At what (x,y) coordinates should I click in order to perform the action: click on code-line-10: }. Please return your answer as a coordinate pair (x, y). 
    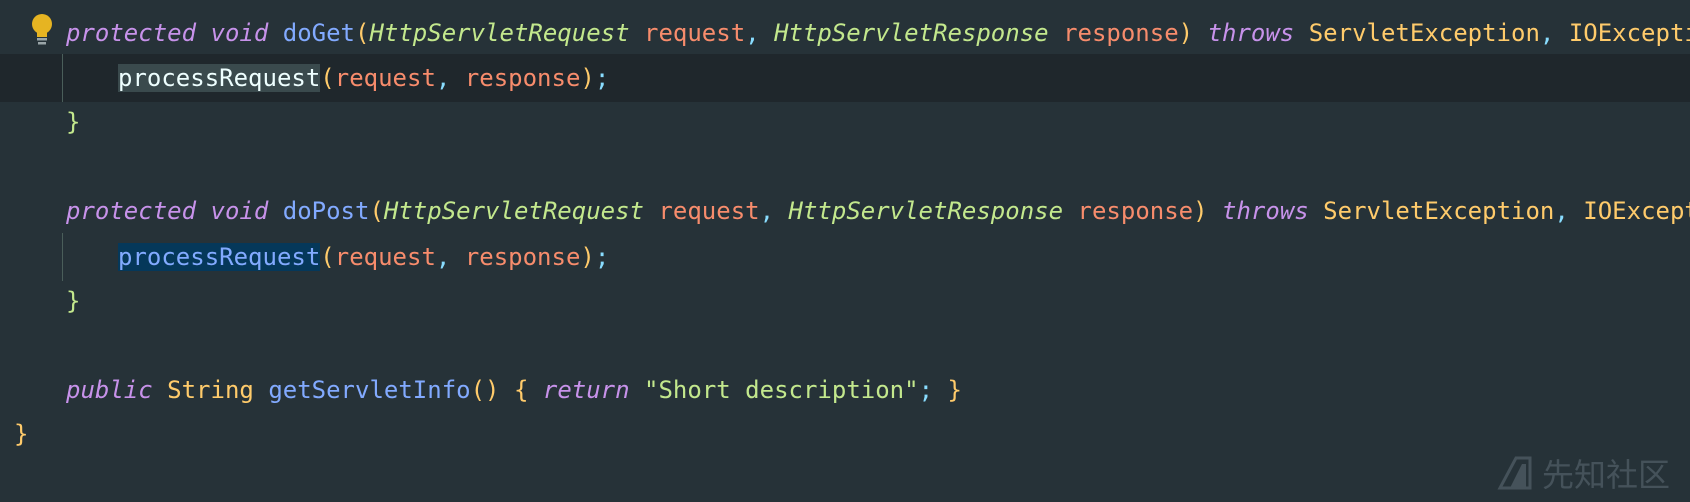
    Looking at the image, I should click on (845, 434).